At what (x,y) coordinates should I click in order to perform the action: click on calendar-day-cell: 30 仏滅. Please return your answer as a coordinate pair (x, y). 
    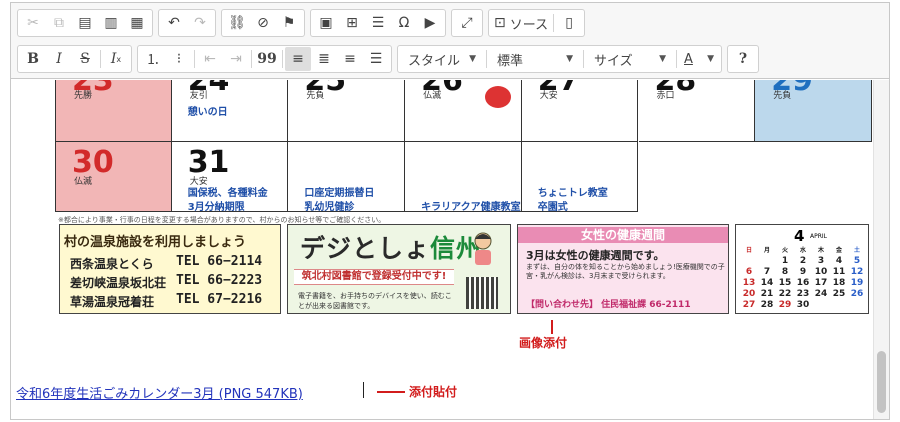
    Looking at the image, I should click on (113, 177).